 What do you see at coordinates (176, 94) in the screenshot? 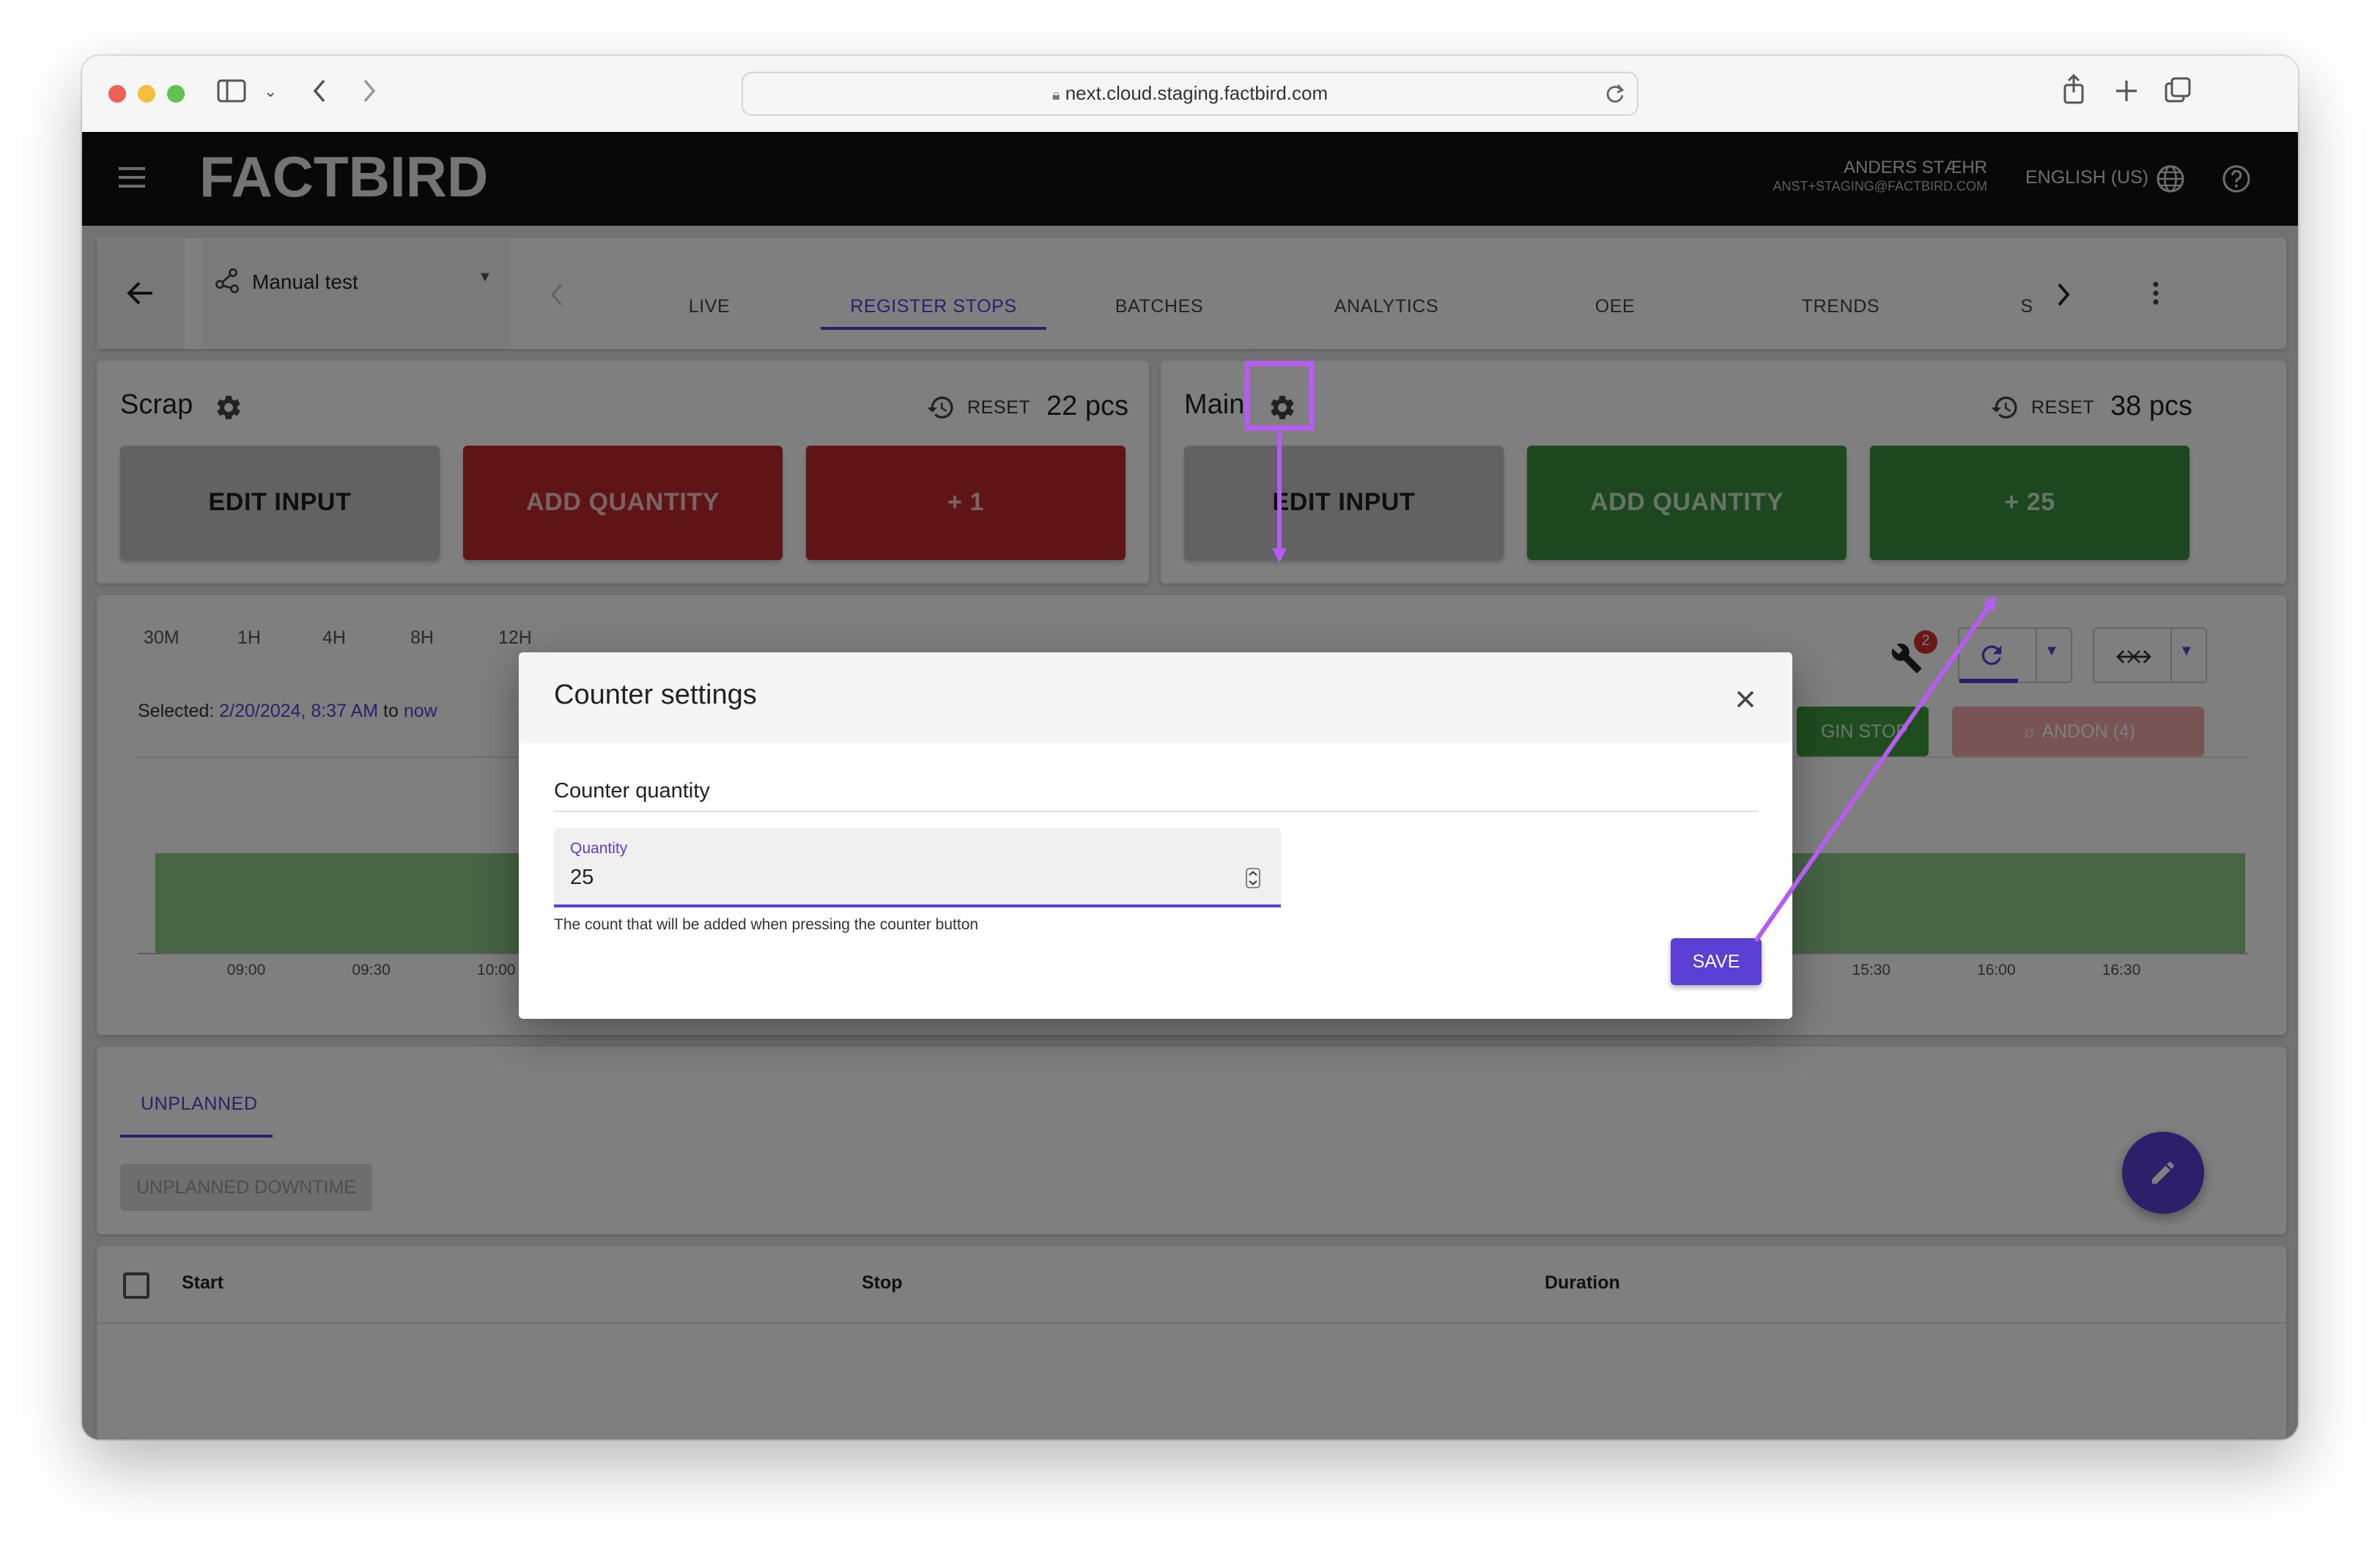
I see `maximize-window-button` at bounding box center [176, 94].